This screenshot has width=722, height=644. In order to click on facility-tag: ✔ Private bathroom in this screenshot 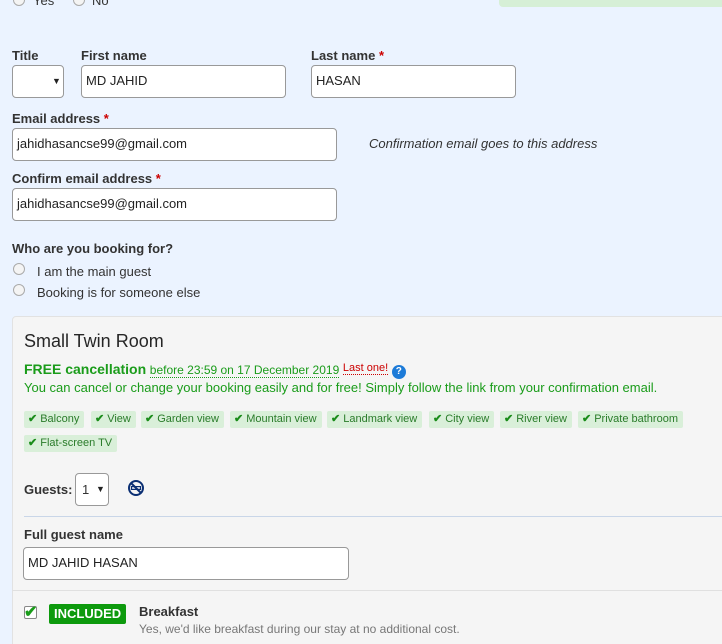, I will do `click(630, 419)`.